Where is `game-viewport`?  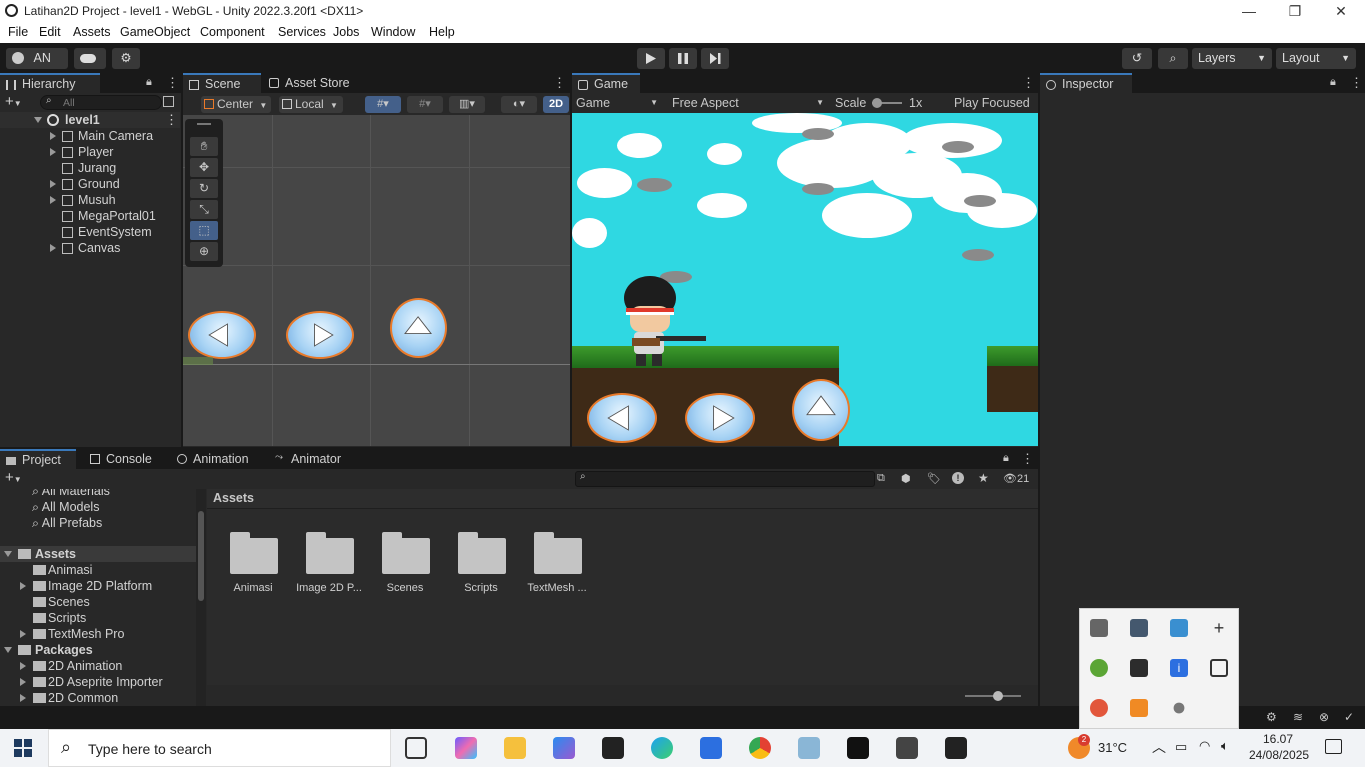 game-viewport is located at coordinates (805, 279).